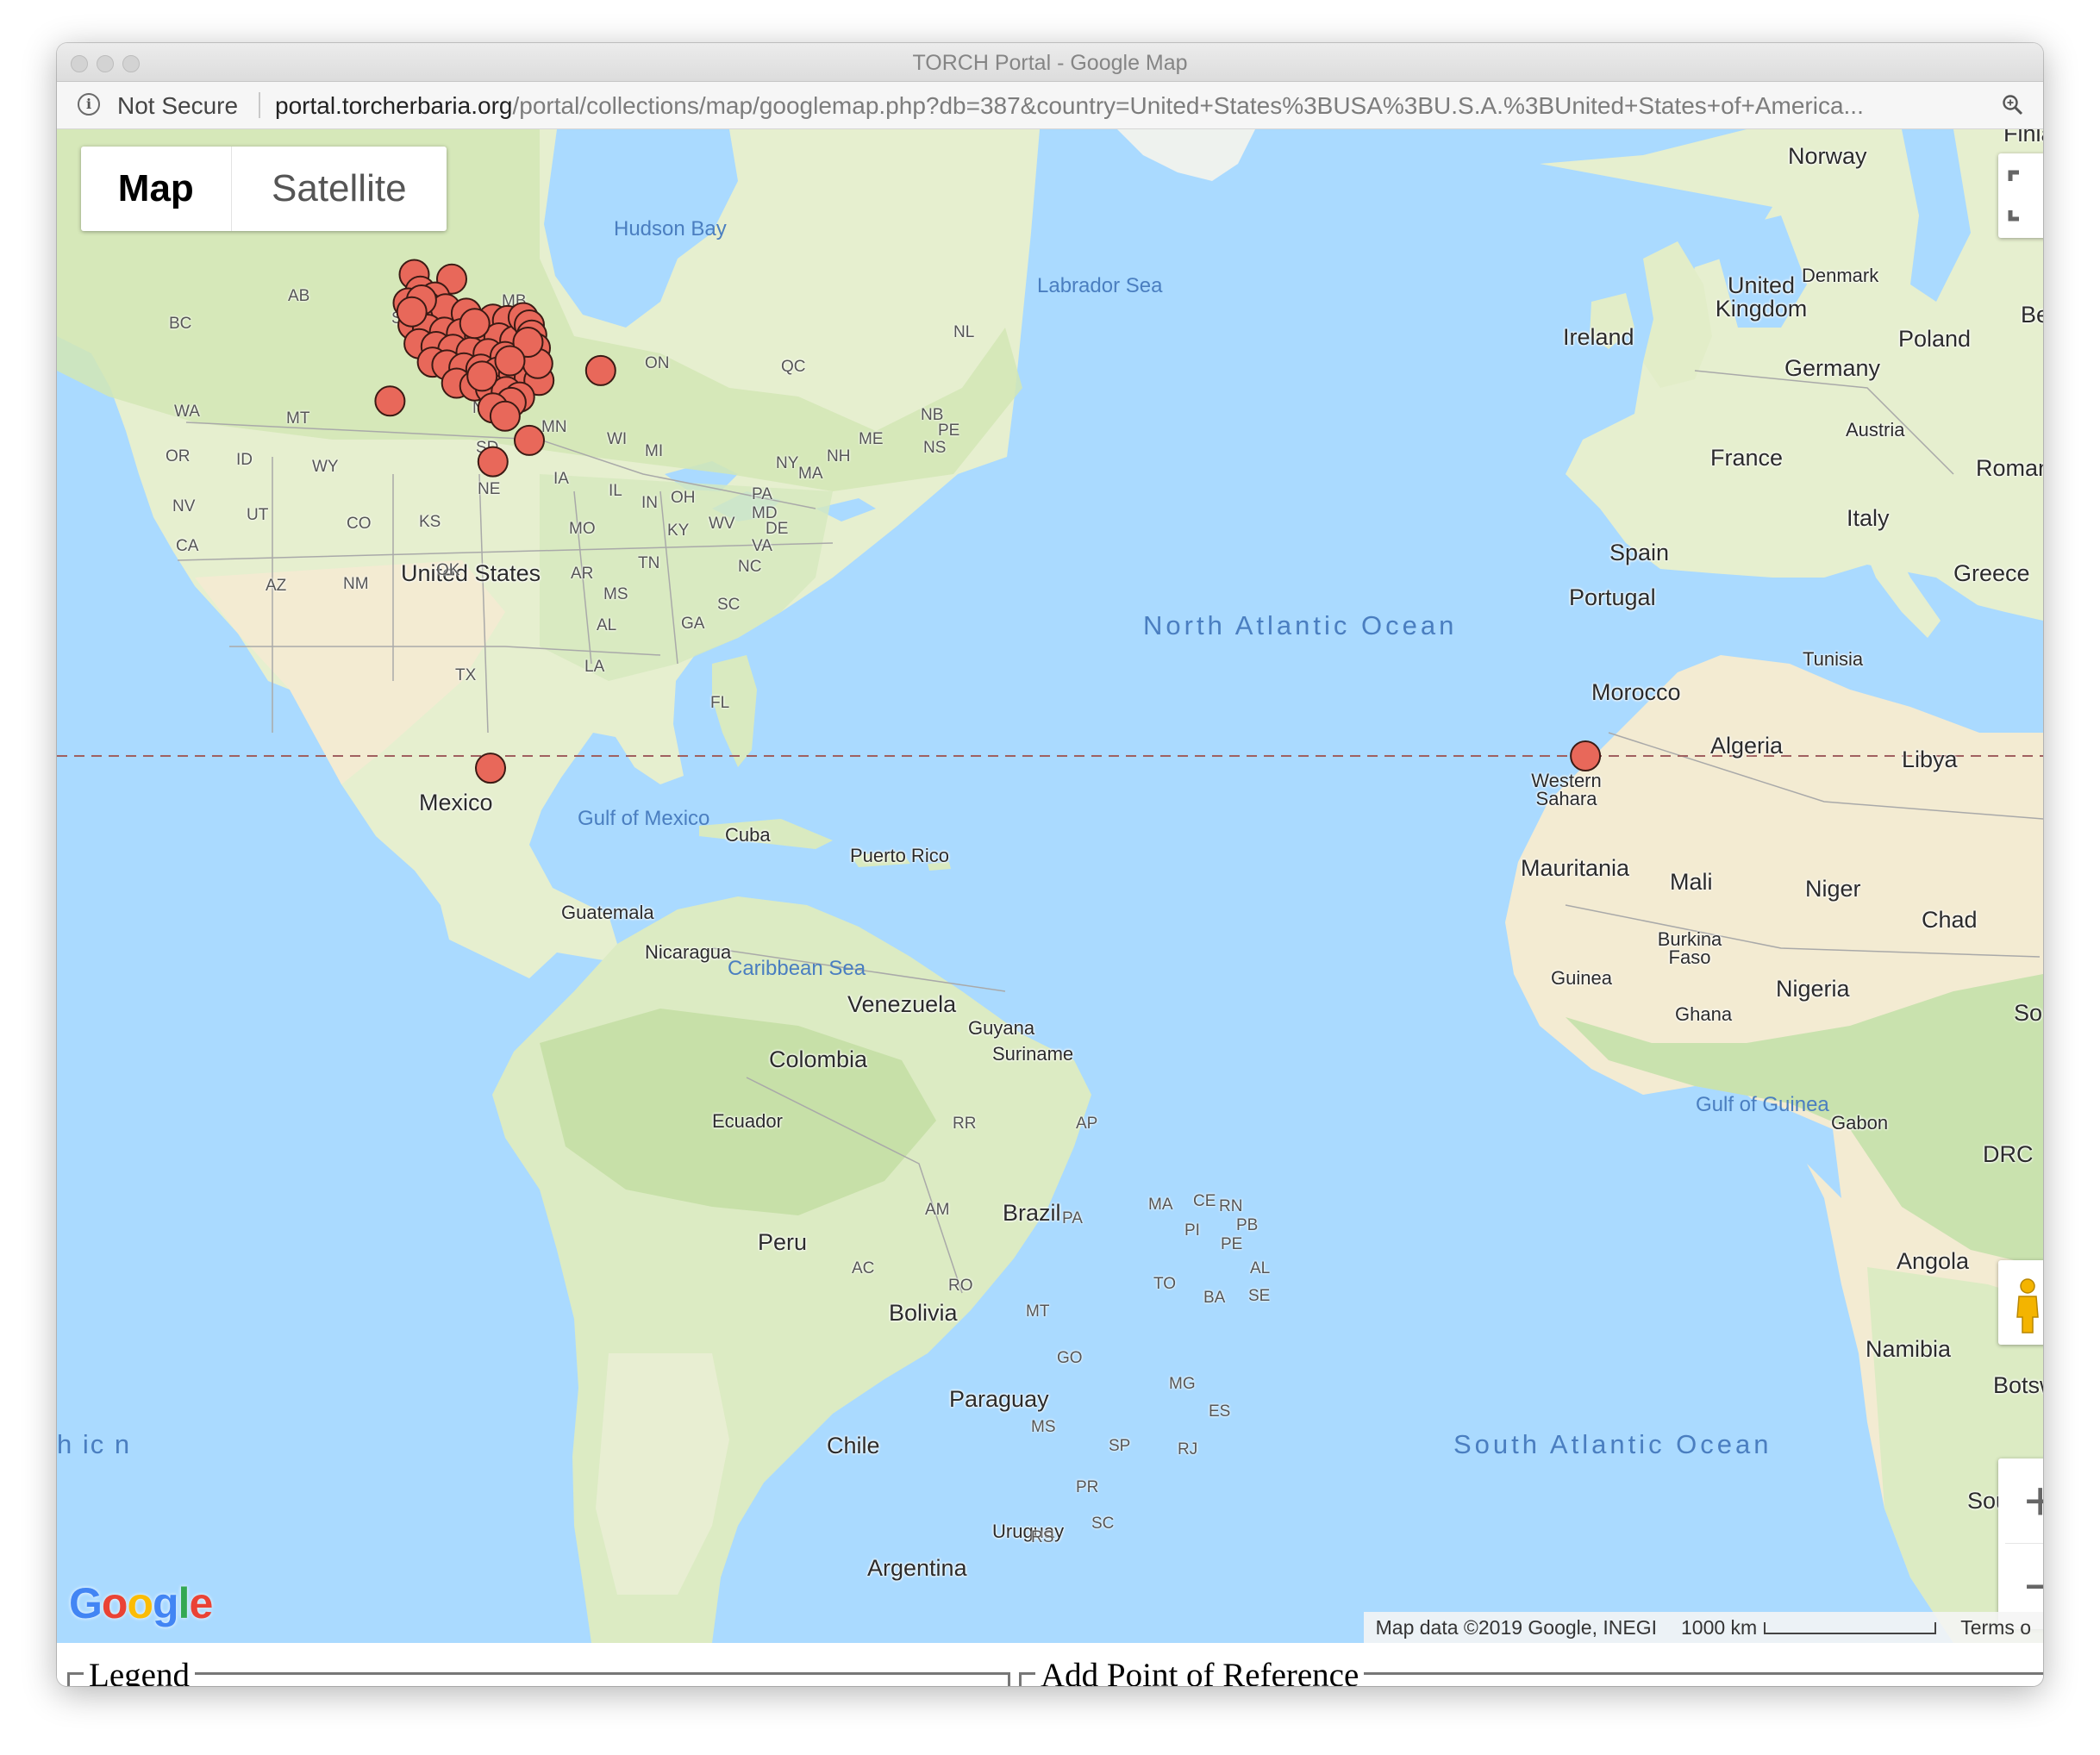 The height and width of the screenshot is (1755, 2100). Describe the element at coordinates (2020, 1543) in the screenshot. I see `zoom-control: + −` at that location.